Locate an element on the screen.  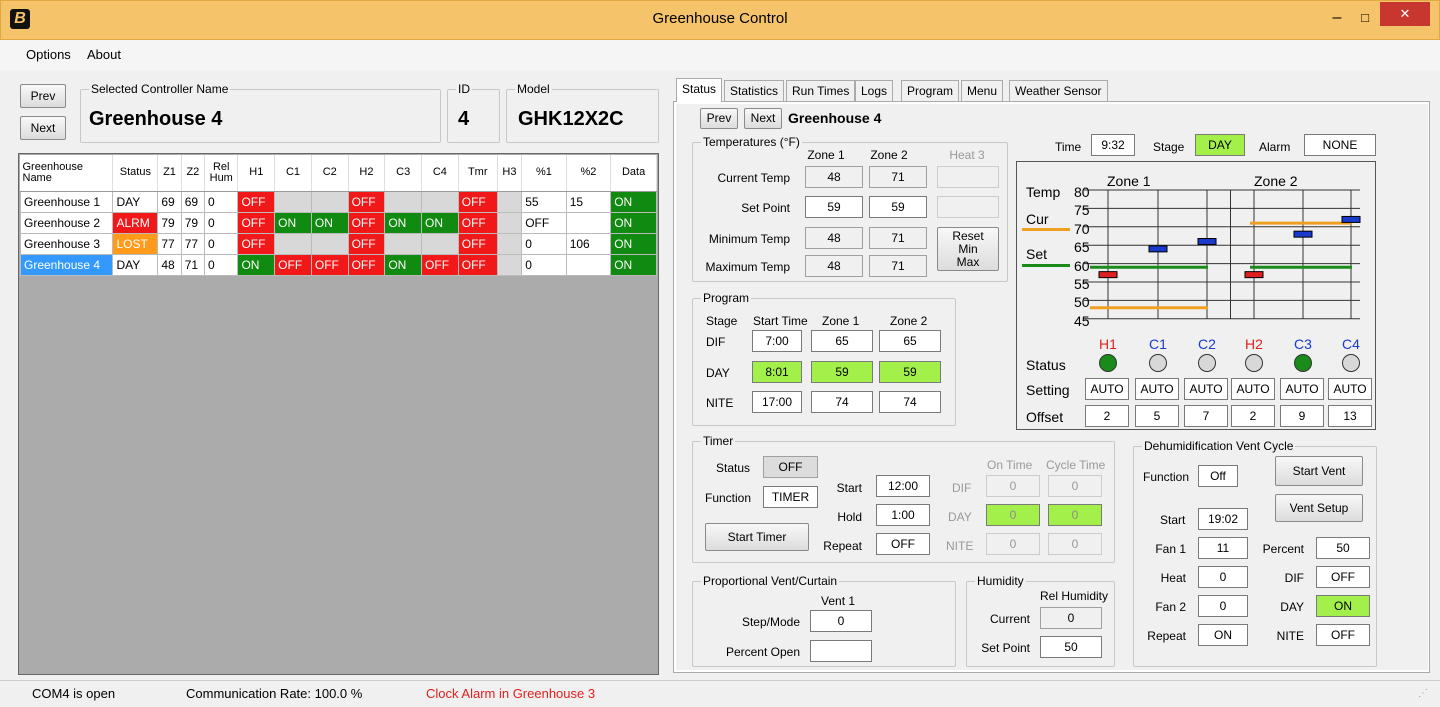
output-offset: 13 is located at coordinates (1350, 416).